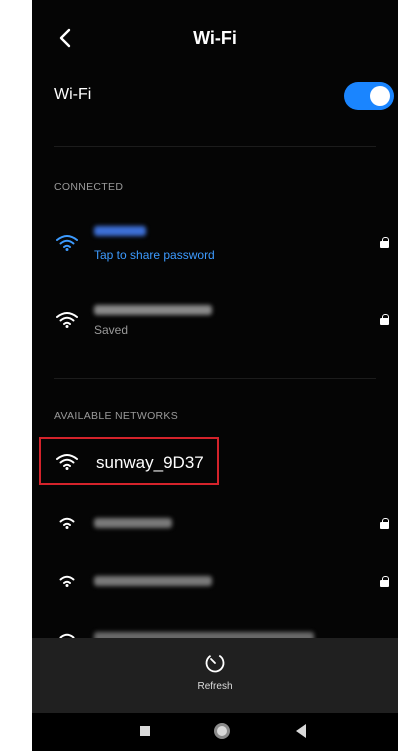  What do you see at coordinates (369, 96) in the screenshot?
I see `wifi-toggle-switch` at bounding box center [369, 96].